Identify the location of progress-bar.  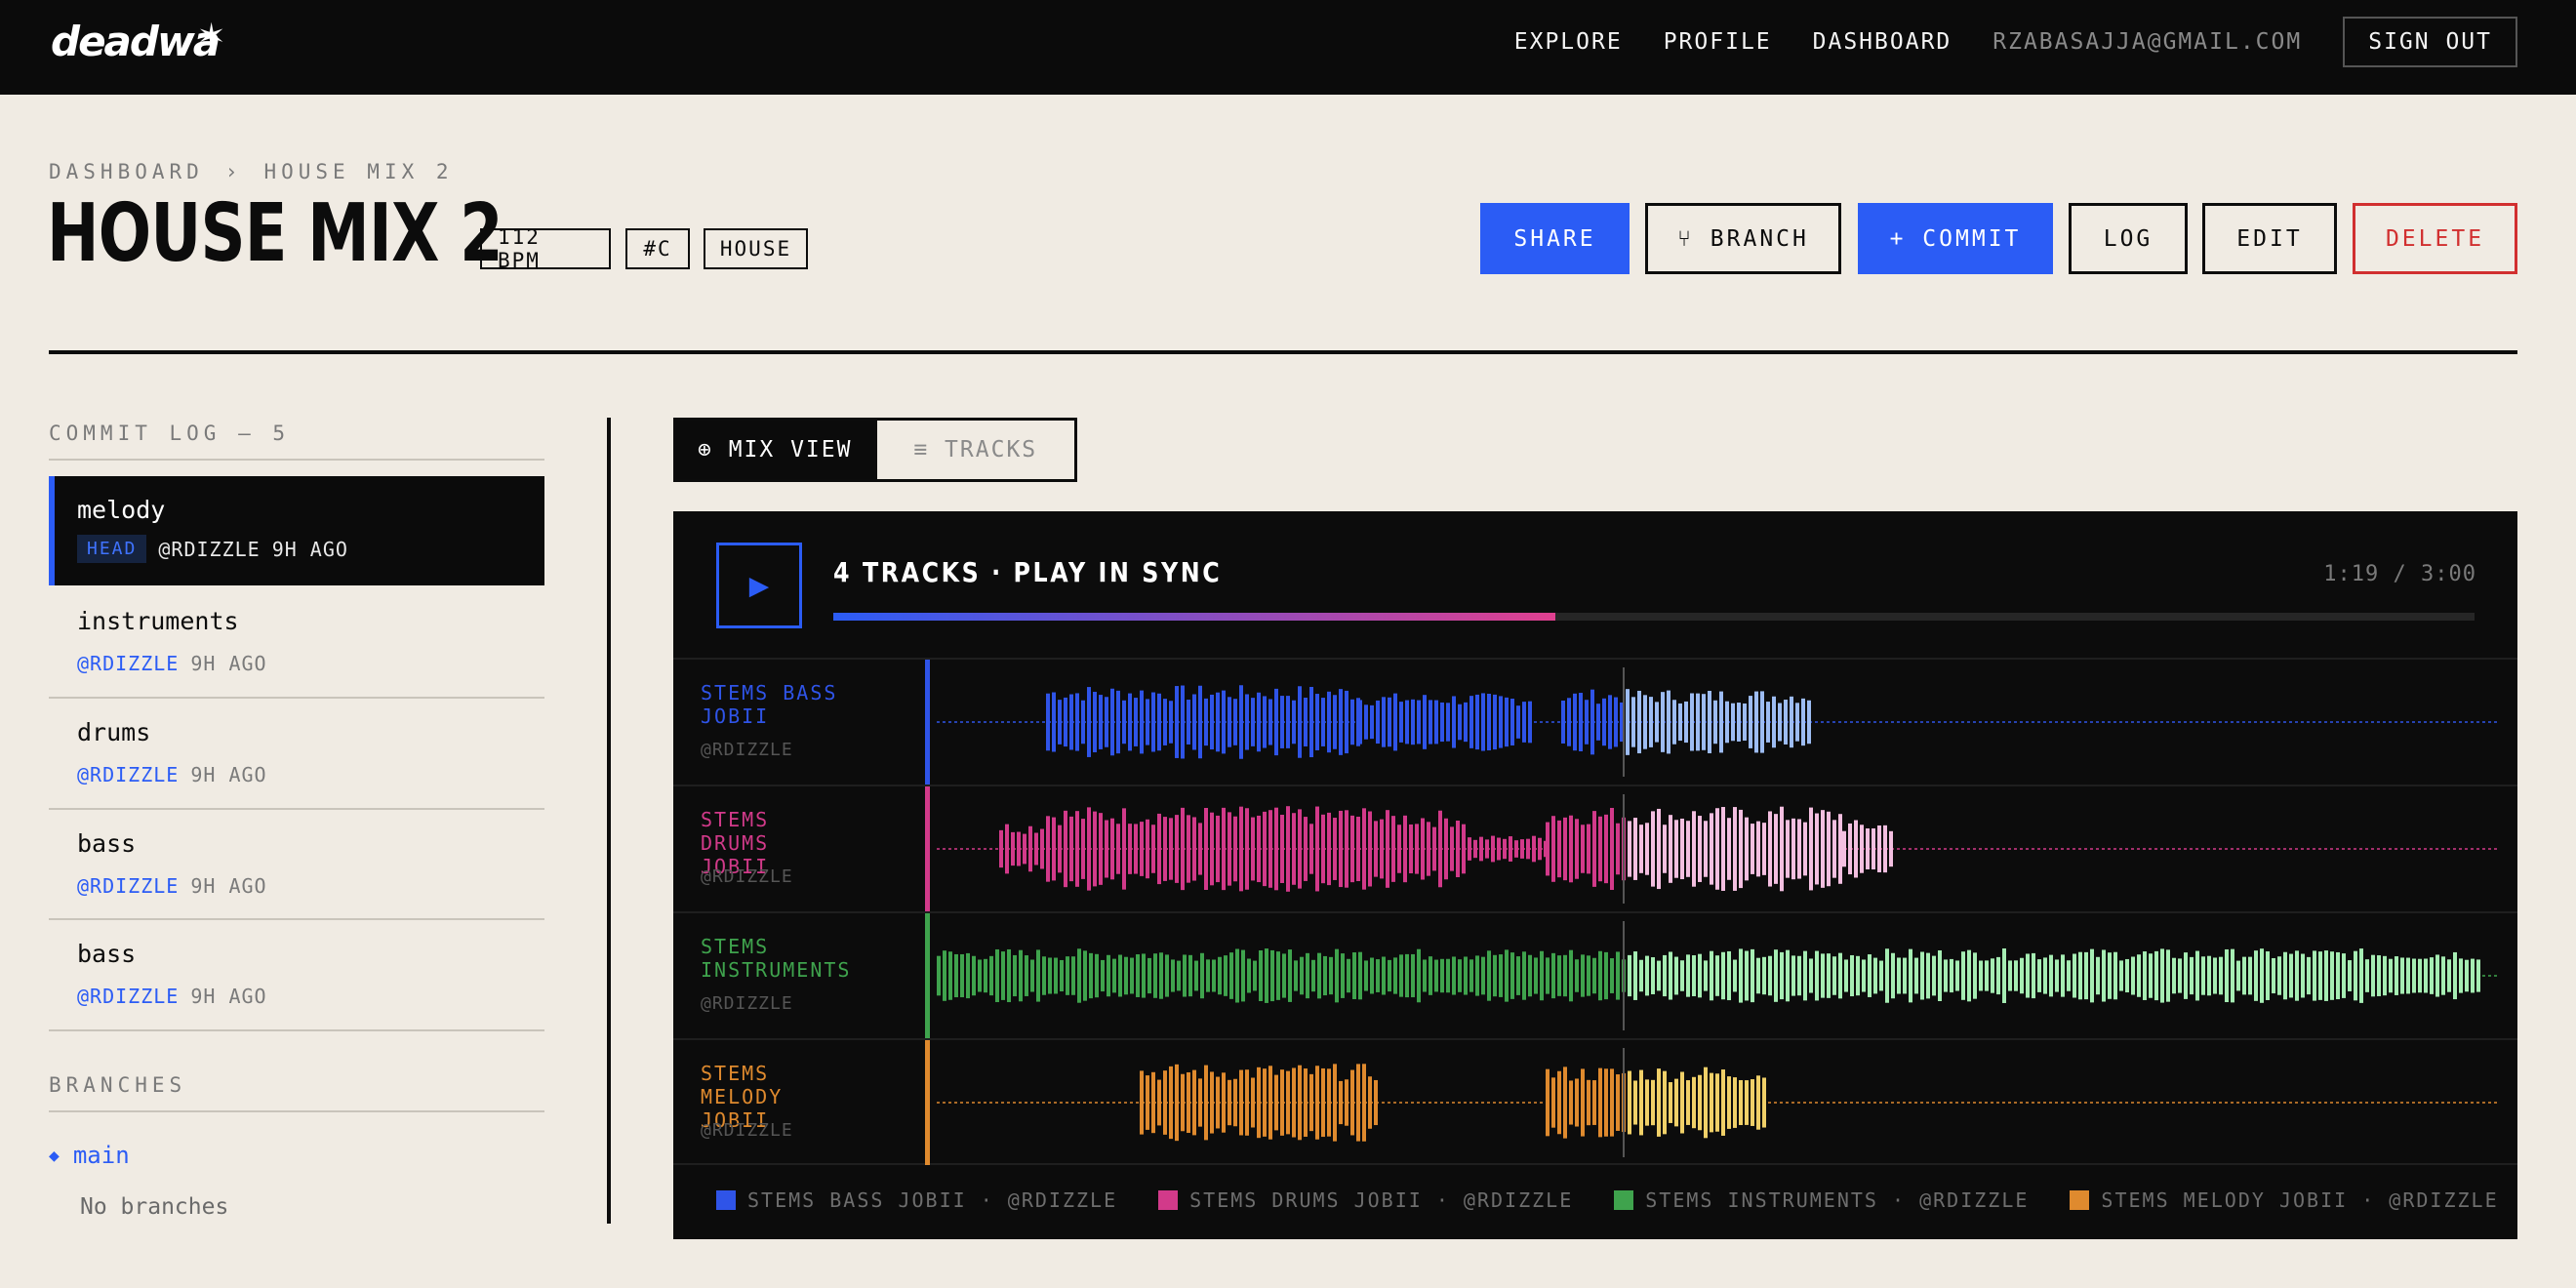
(1654, 617).